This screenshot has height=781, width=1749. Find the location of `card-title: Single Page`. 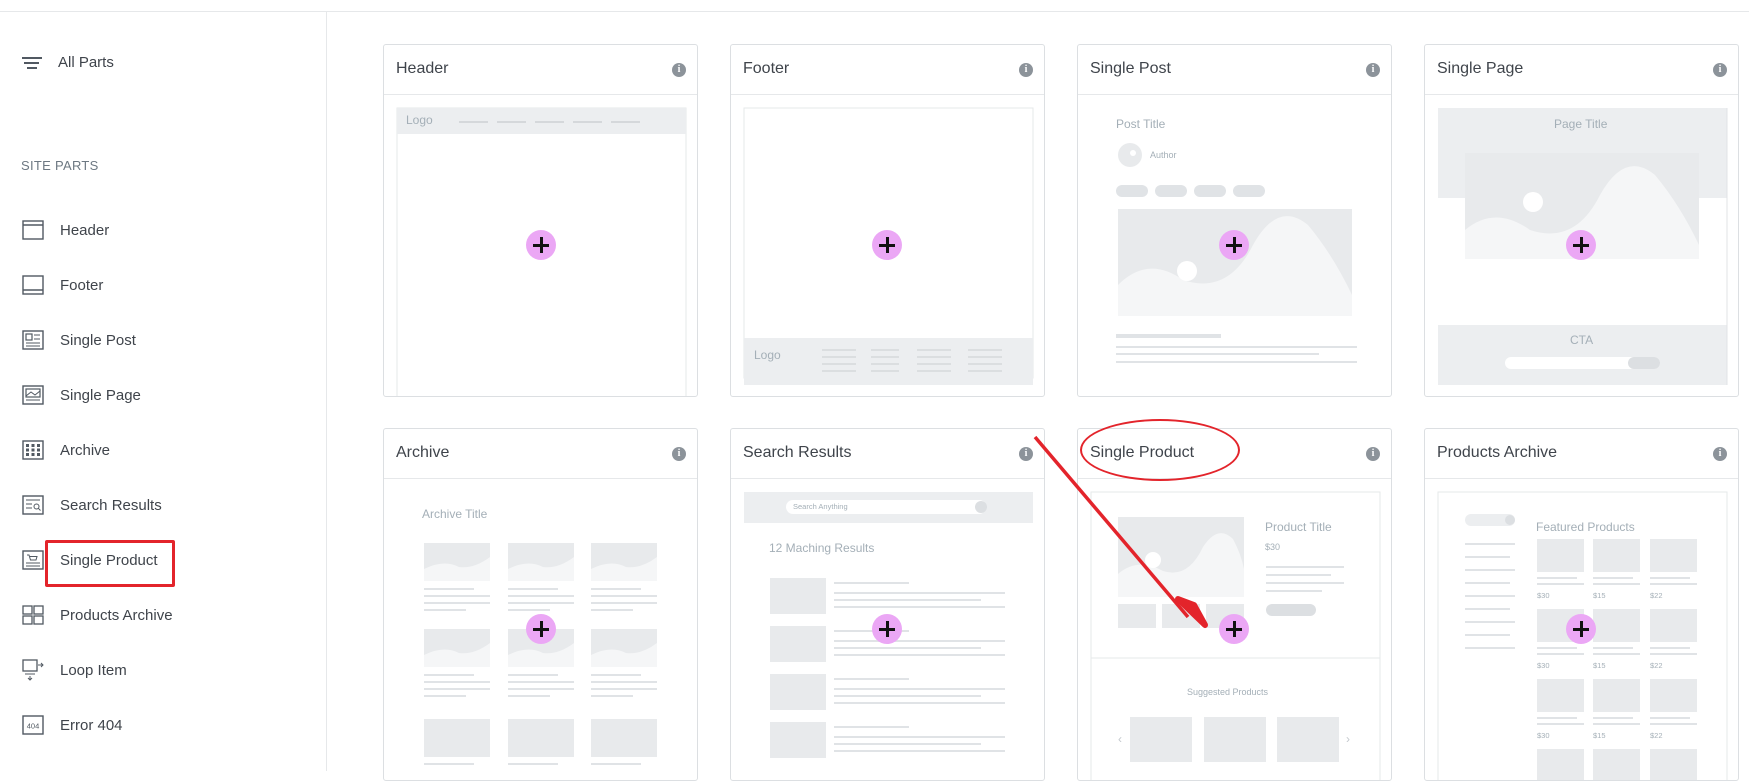

card-title: Single Page is located at coordinates (1480, 68).